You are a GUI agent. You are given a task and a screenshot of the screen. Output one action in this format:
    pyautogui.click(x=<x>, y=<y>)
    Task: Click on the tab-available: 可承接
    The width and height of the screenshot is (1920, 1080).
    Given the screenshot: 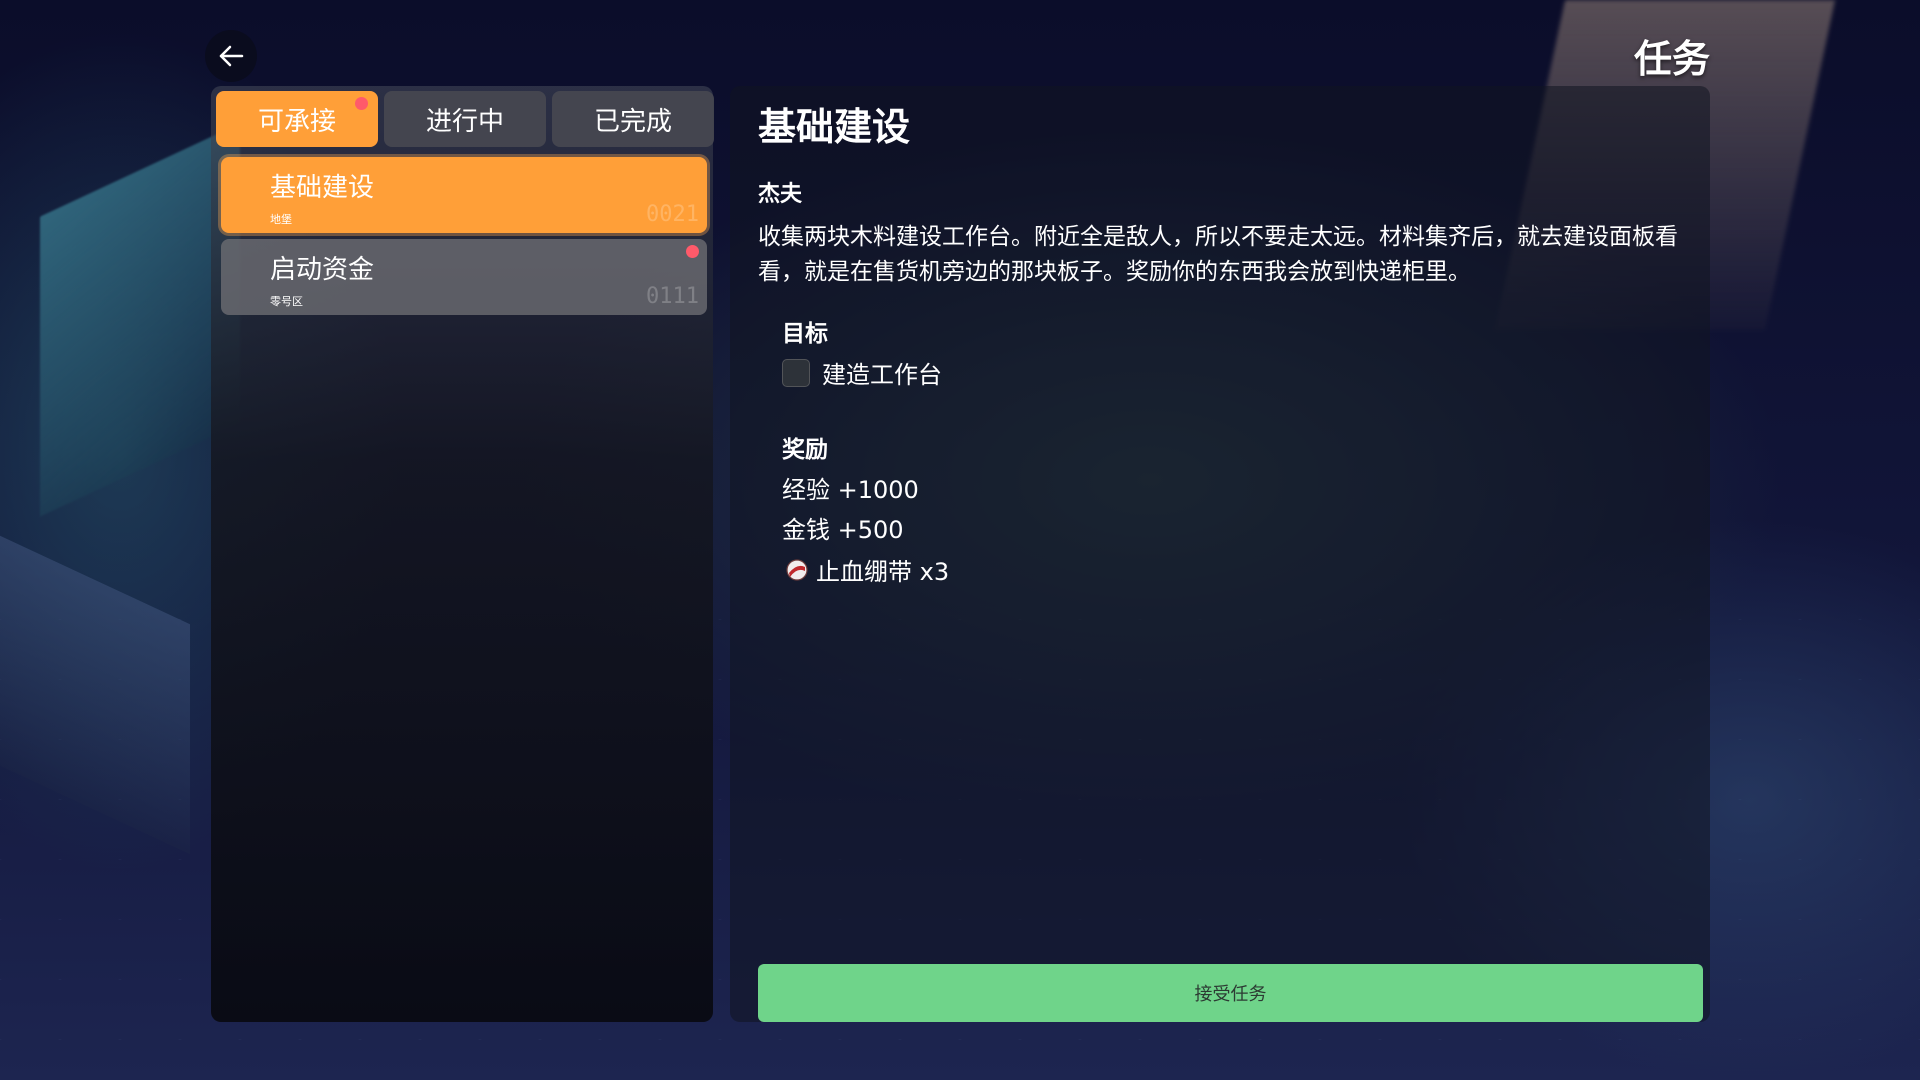 What is the action you would take?
    pyautogui.click(x=297, y=119)
    